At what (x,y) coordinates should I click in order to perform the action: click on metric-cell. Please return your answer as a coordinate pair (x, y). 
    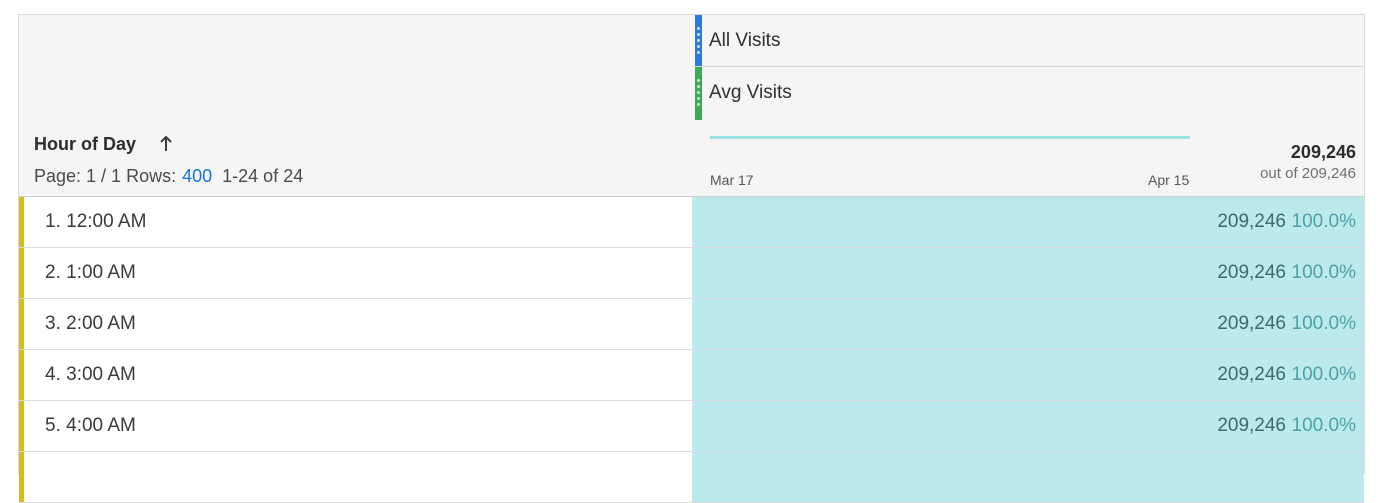
    Looking at the image, I should click on (1028, 477).